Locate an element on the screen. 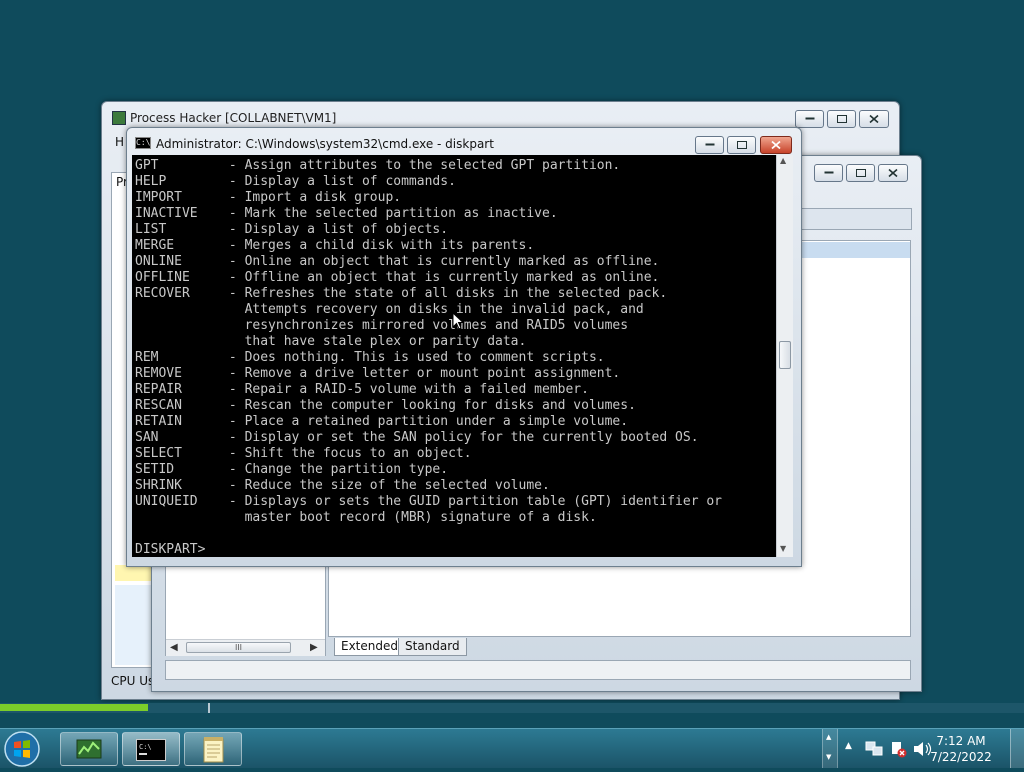  windows-logo-icon is located at coordinates (22, 749).